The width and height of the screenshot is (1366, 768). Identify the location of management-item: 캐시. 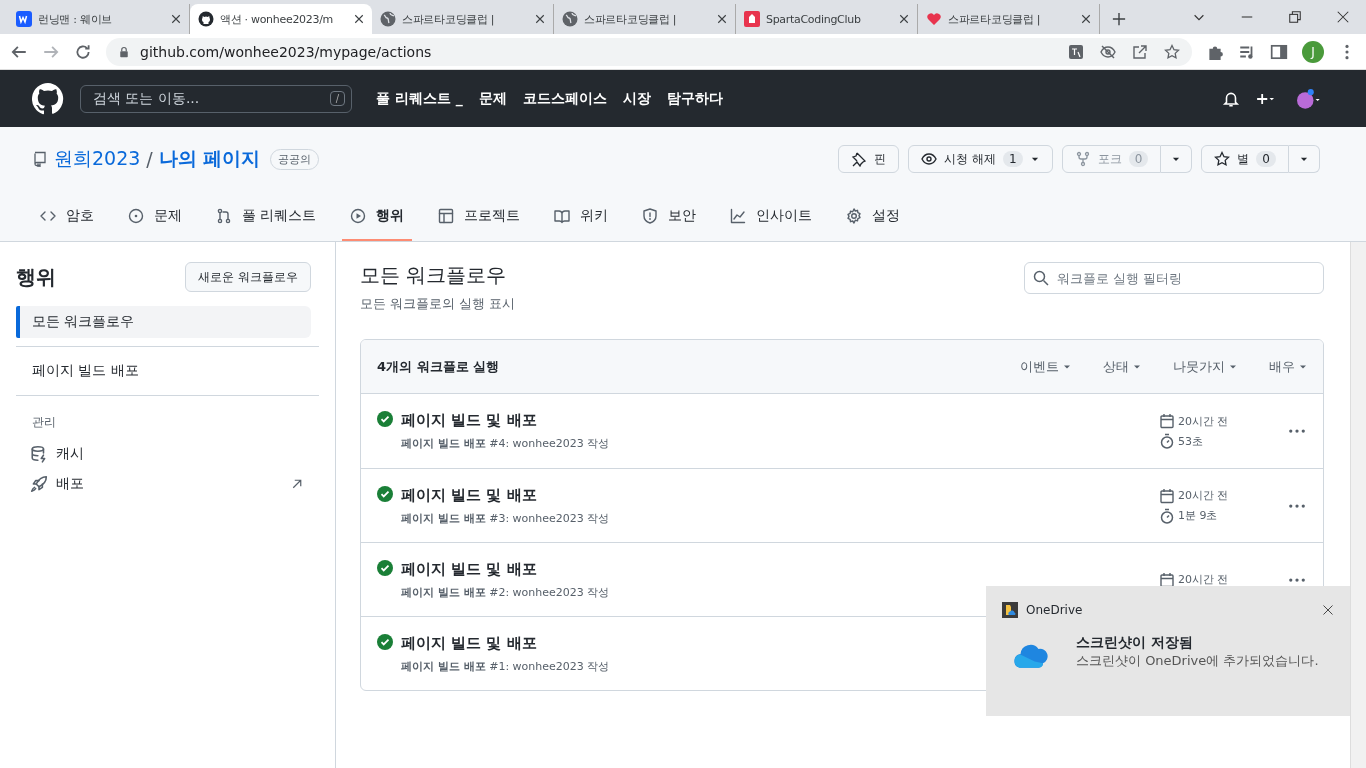
(167, 454).